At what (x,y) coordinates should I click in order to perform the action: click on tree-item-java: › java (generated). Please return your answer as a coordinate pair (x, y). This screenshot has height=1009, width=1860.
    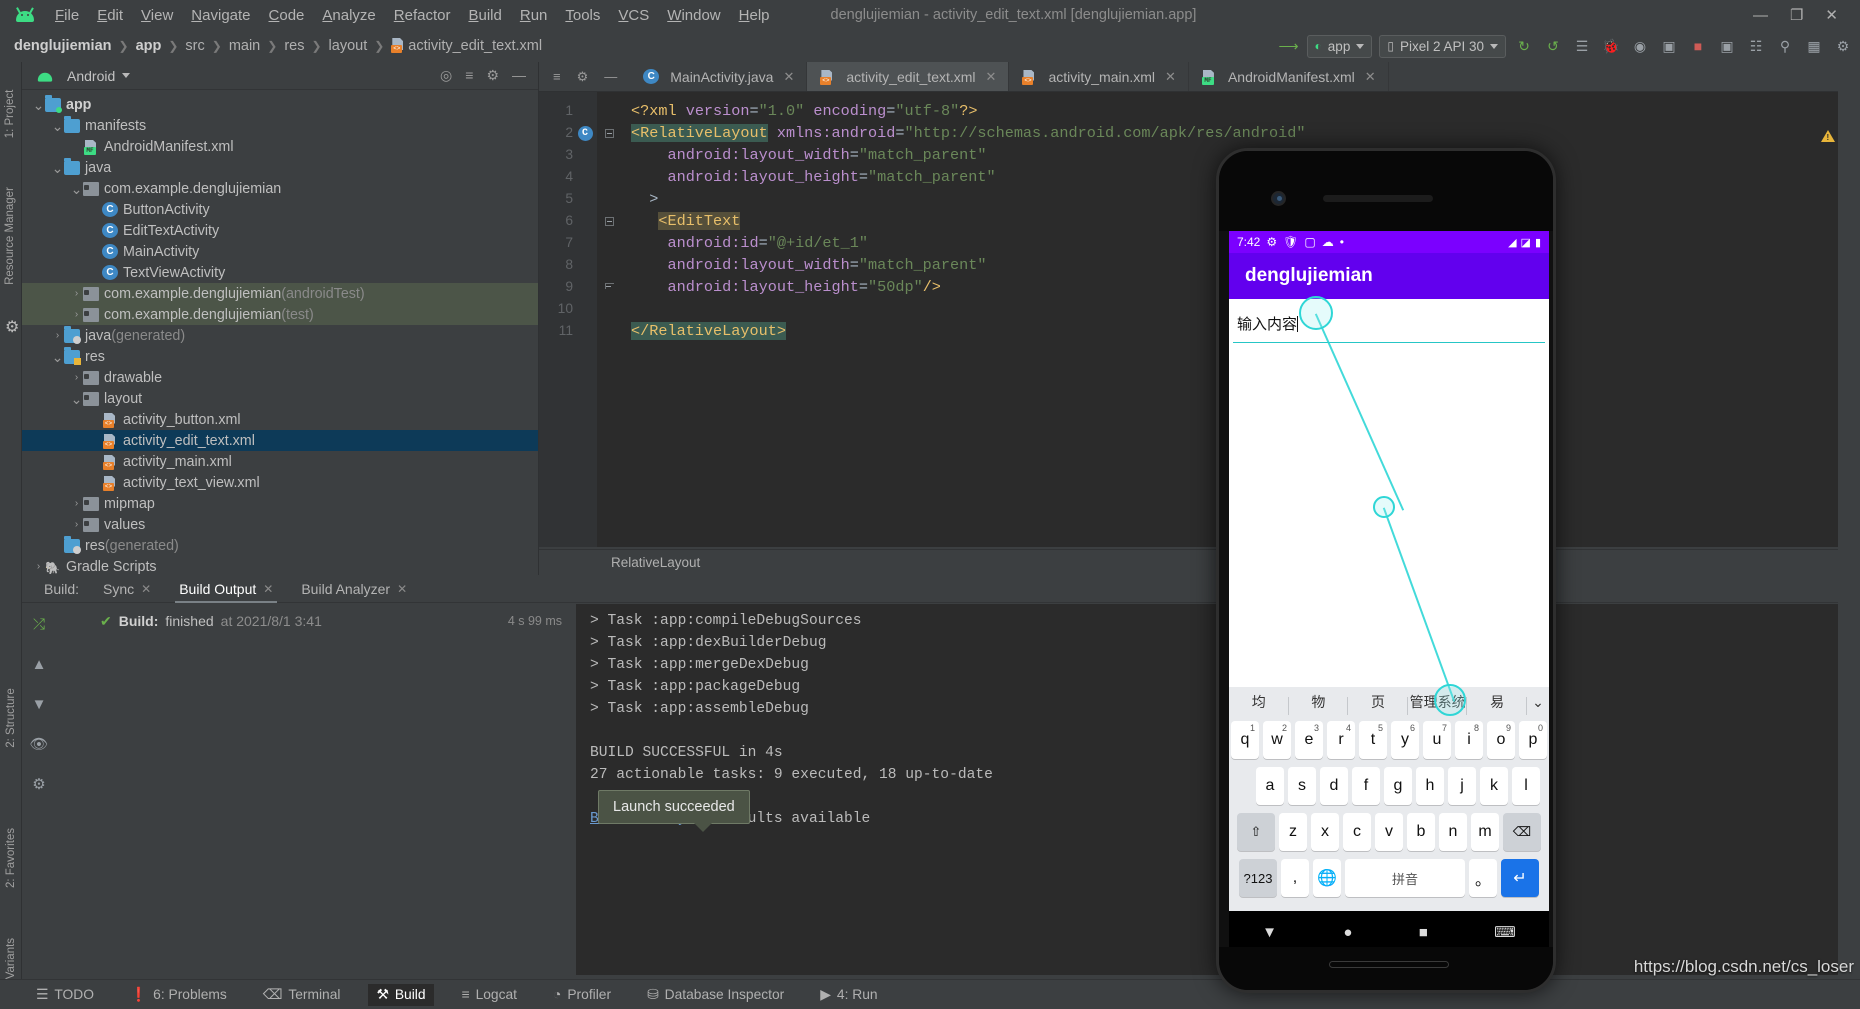
    Looking at the image, I should click on (280, 335).